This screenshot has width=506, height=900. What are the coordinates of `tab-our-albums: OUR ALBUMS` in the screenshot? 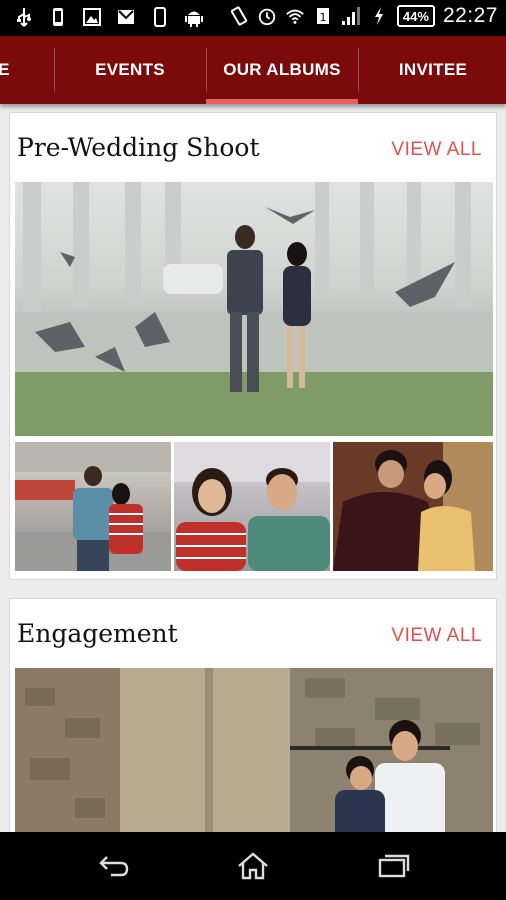 It's located at (282, 70).